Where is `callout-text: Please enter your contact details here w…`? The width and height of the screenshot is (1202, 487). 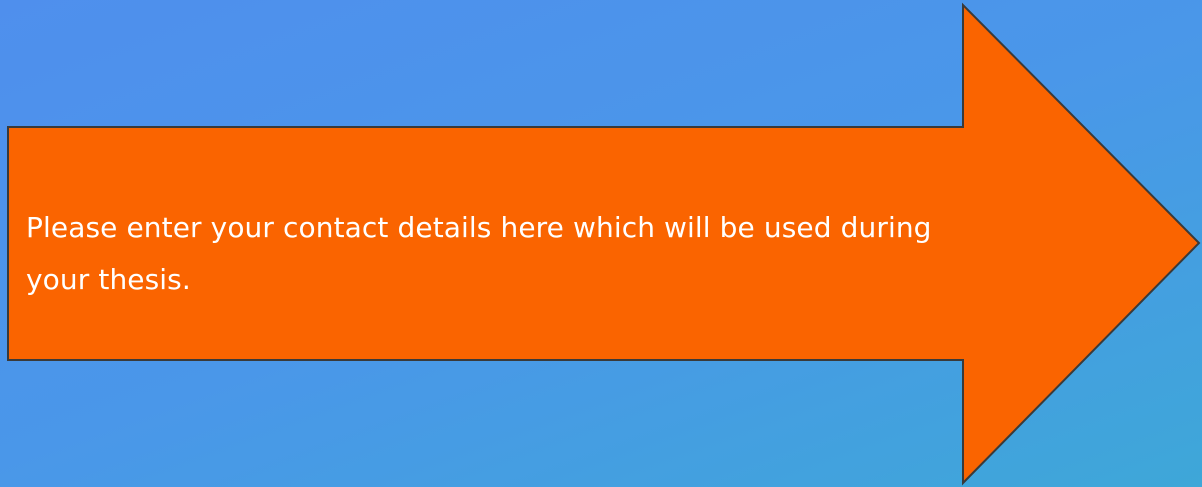 callout-text: Please enter your contact details here w… is located at coordinates (479, 253).